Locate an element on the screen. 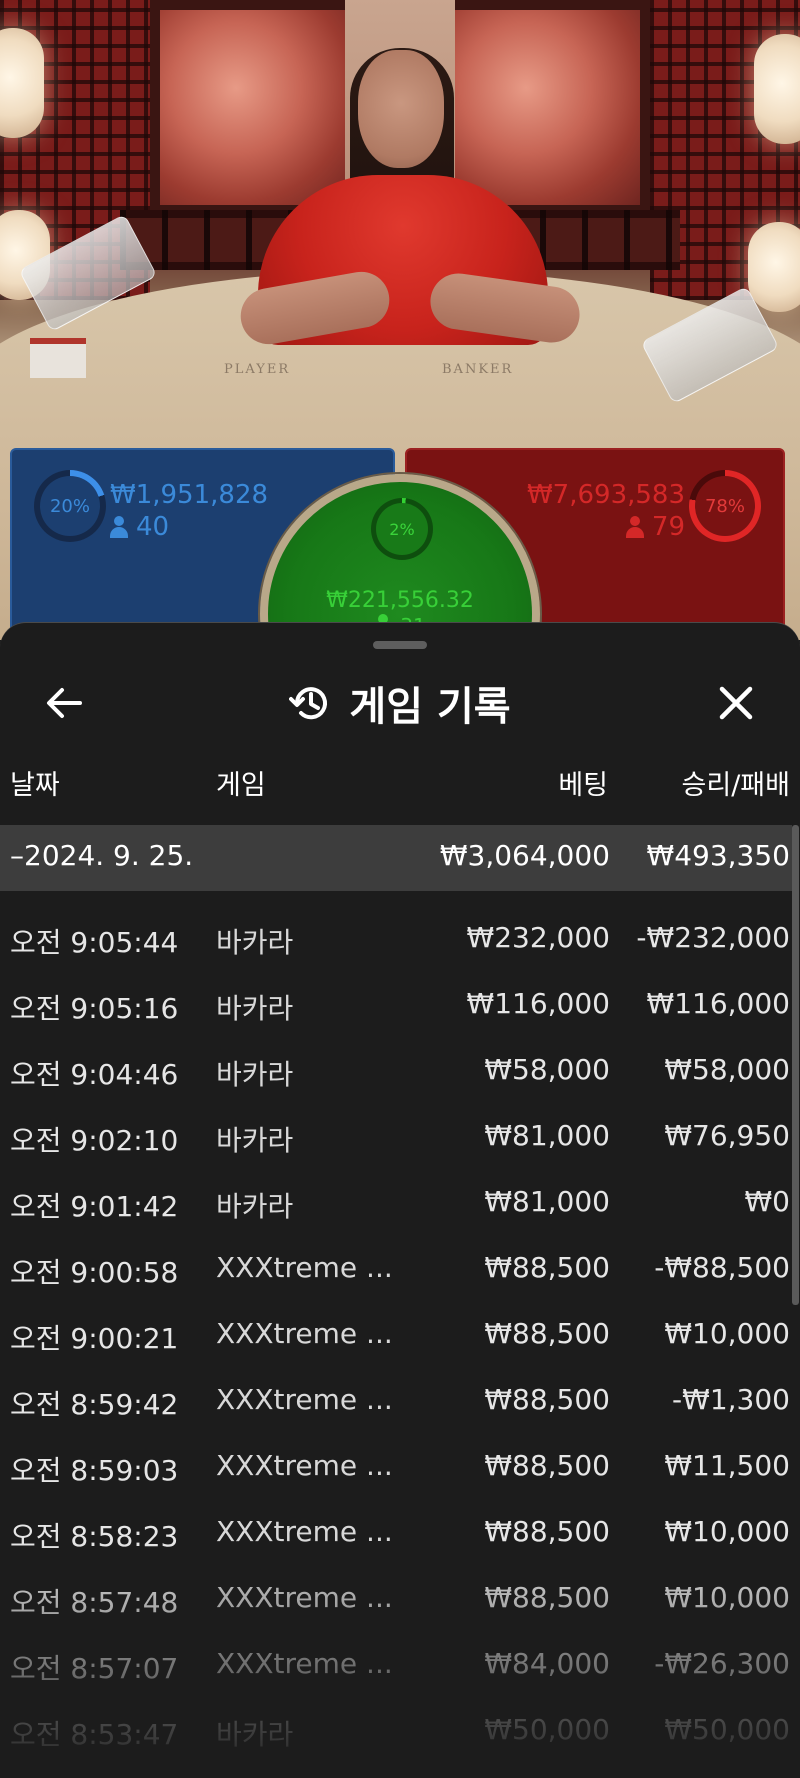  history-row: 오전 9:02:10 바카라 ₩81,000 ₩76,950 is located at coordinates (396, 1123).